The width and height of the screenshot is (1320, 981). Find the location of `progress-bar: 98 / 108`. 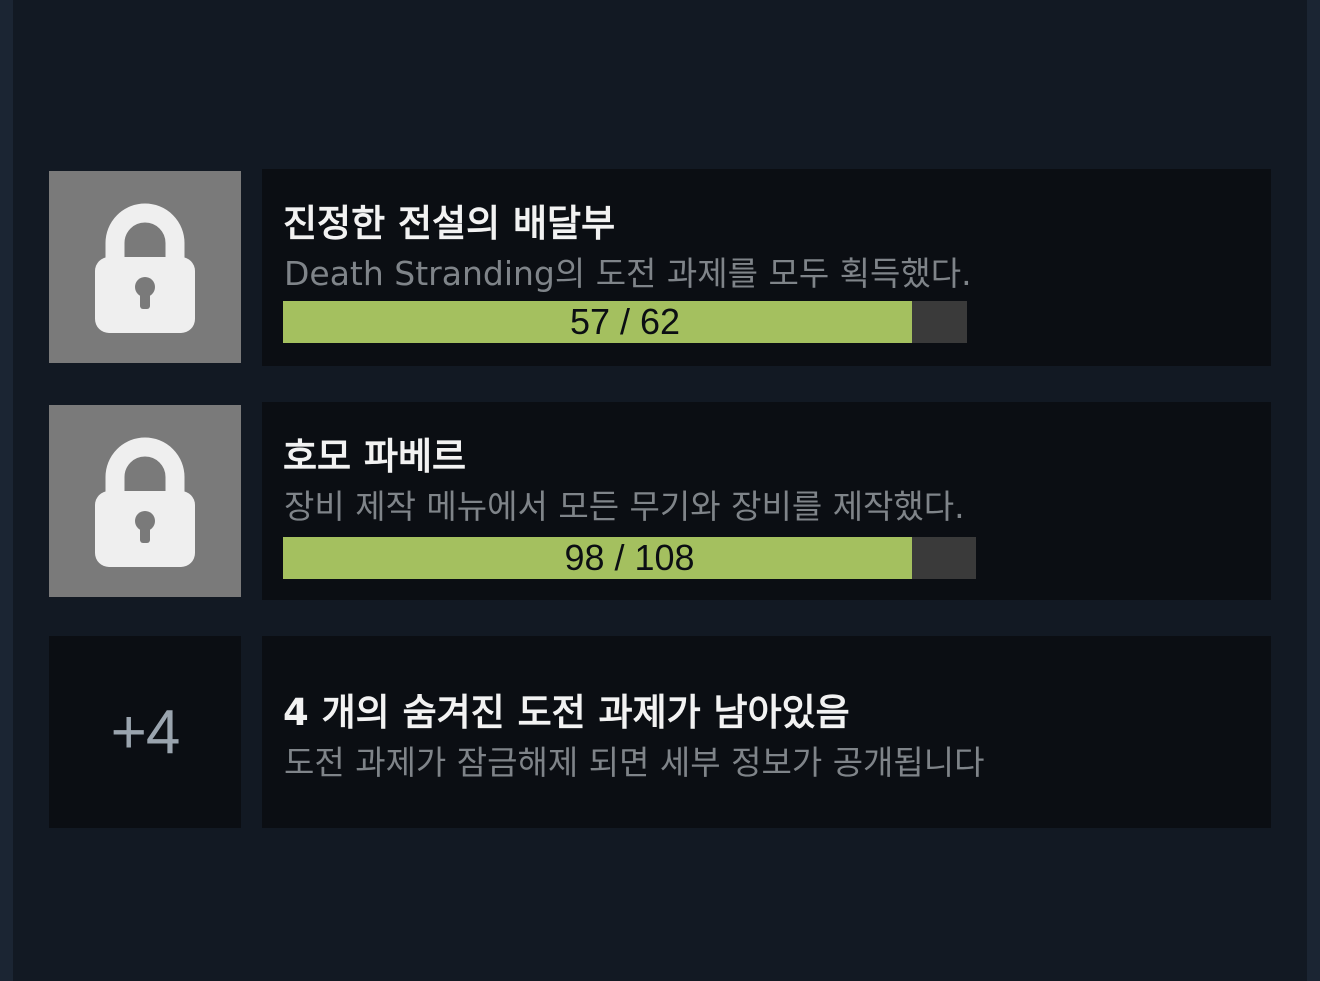

progress-bar: 98 / 108 is located at coordinates (629, 558).